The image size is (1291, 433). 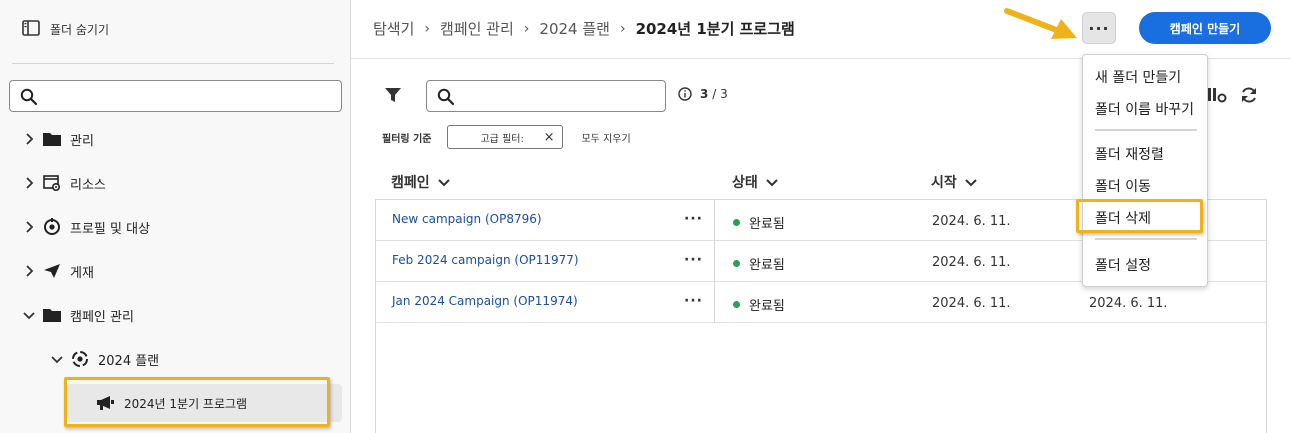 What do you see at coordinates (1128, 303) in the screenshot?
I see `end-date: 2024. 6. 11.` at bounding box center [1128, 303].